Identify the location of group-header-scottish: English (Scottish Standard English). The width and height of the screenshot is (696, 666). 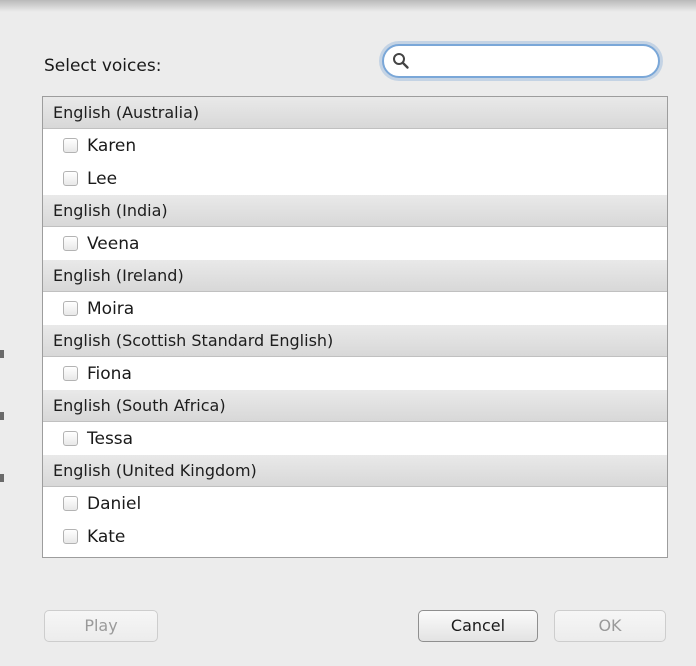
(355, 341).